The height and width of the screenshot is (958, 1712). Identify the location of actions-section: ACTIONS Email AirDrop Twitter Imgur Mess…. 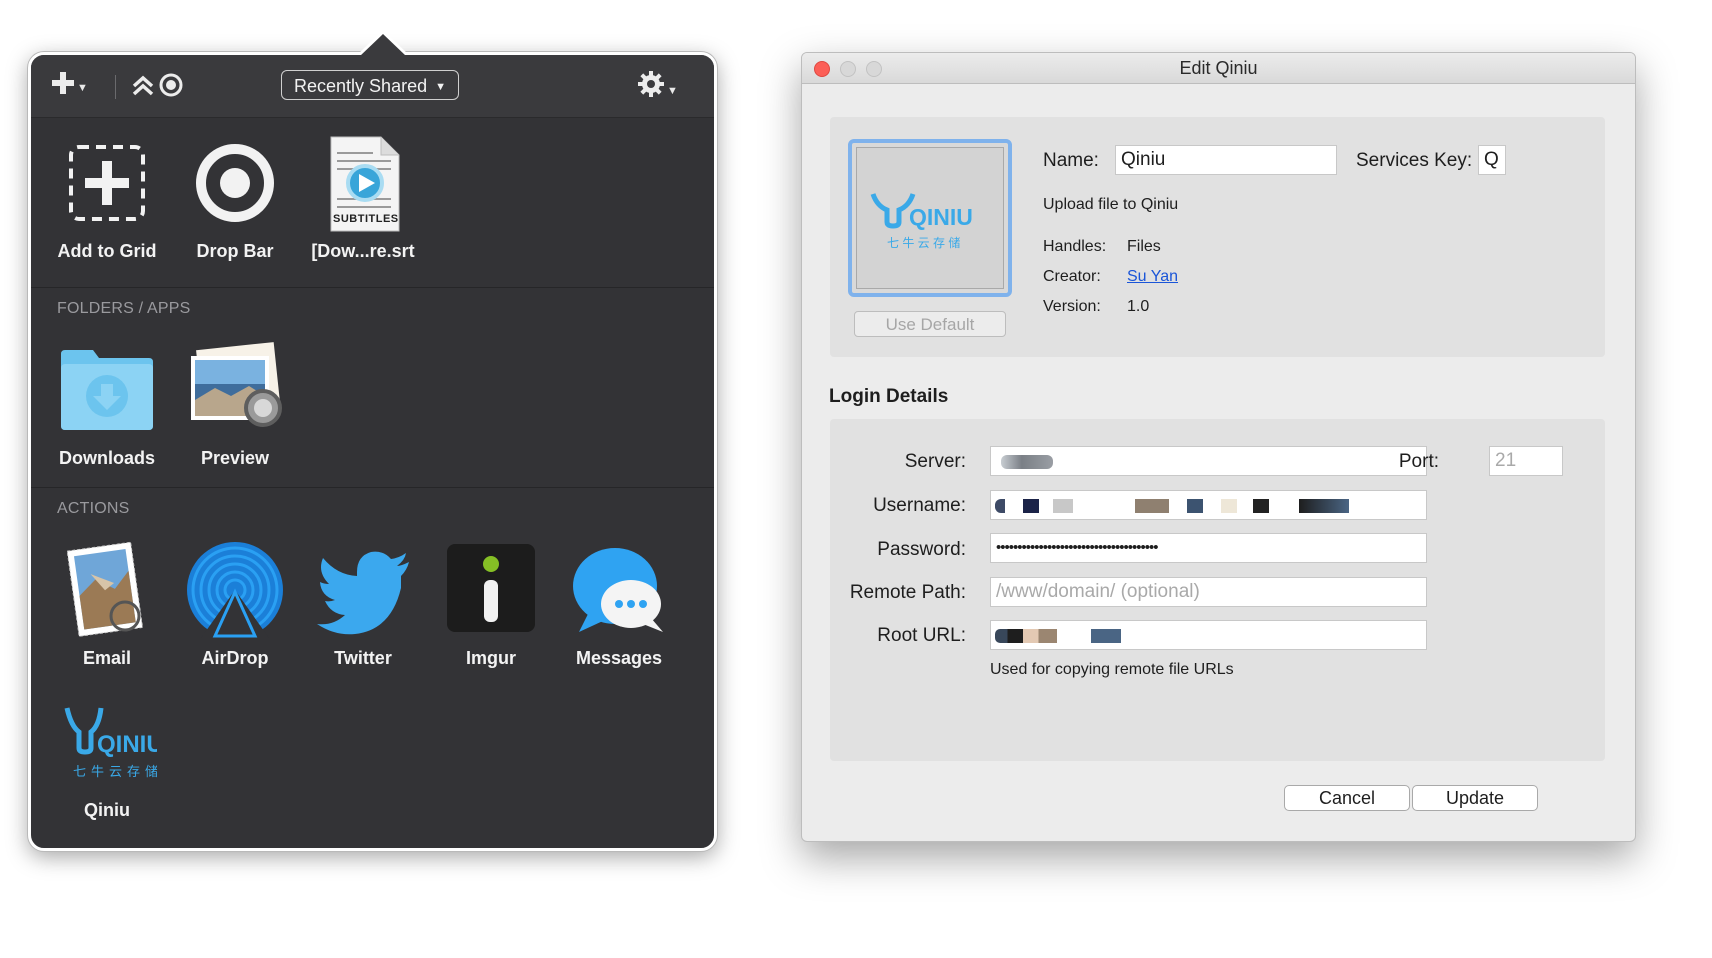
(372, 666).